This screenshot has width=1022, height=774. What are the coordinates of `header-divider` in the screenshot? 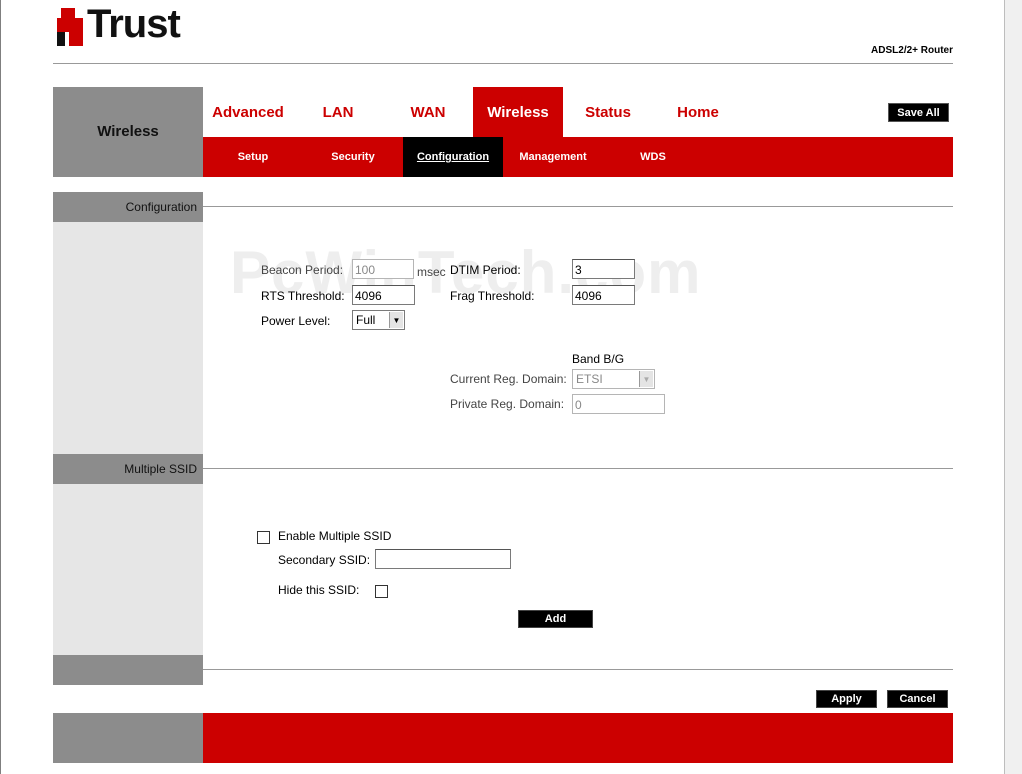 It's located at (503, 63).